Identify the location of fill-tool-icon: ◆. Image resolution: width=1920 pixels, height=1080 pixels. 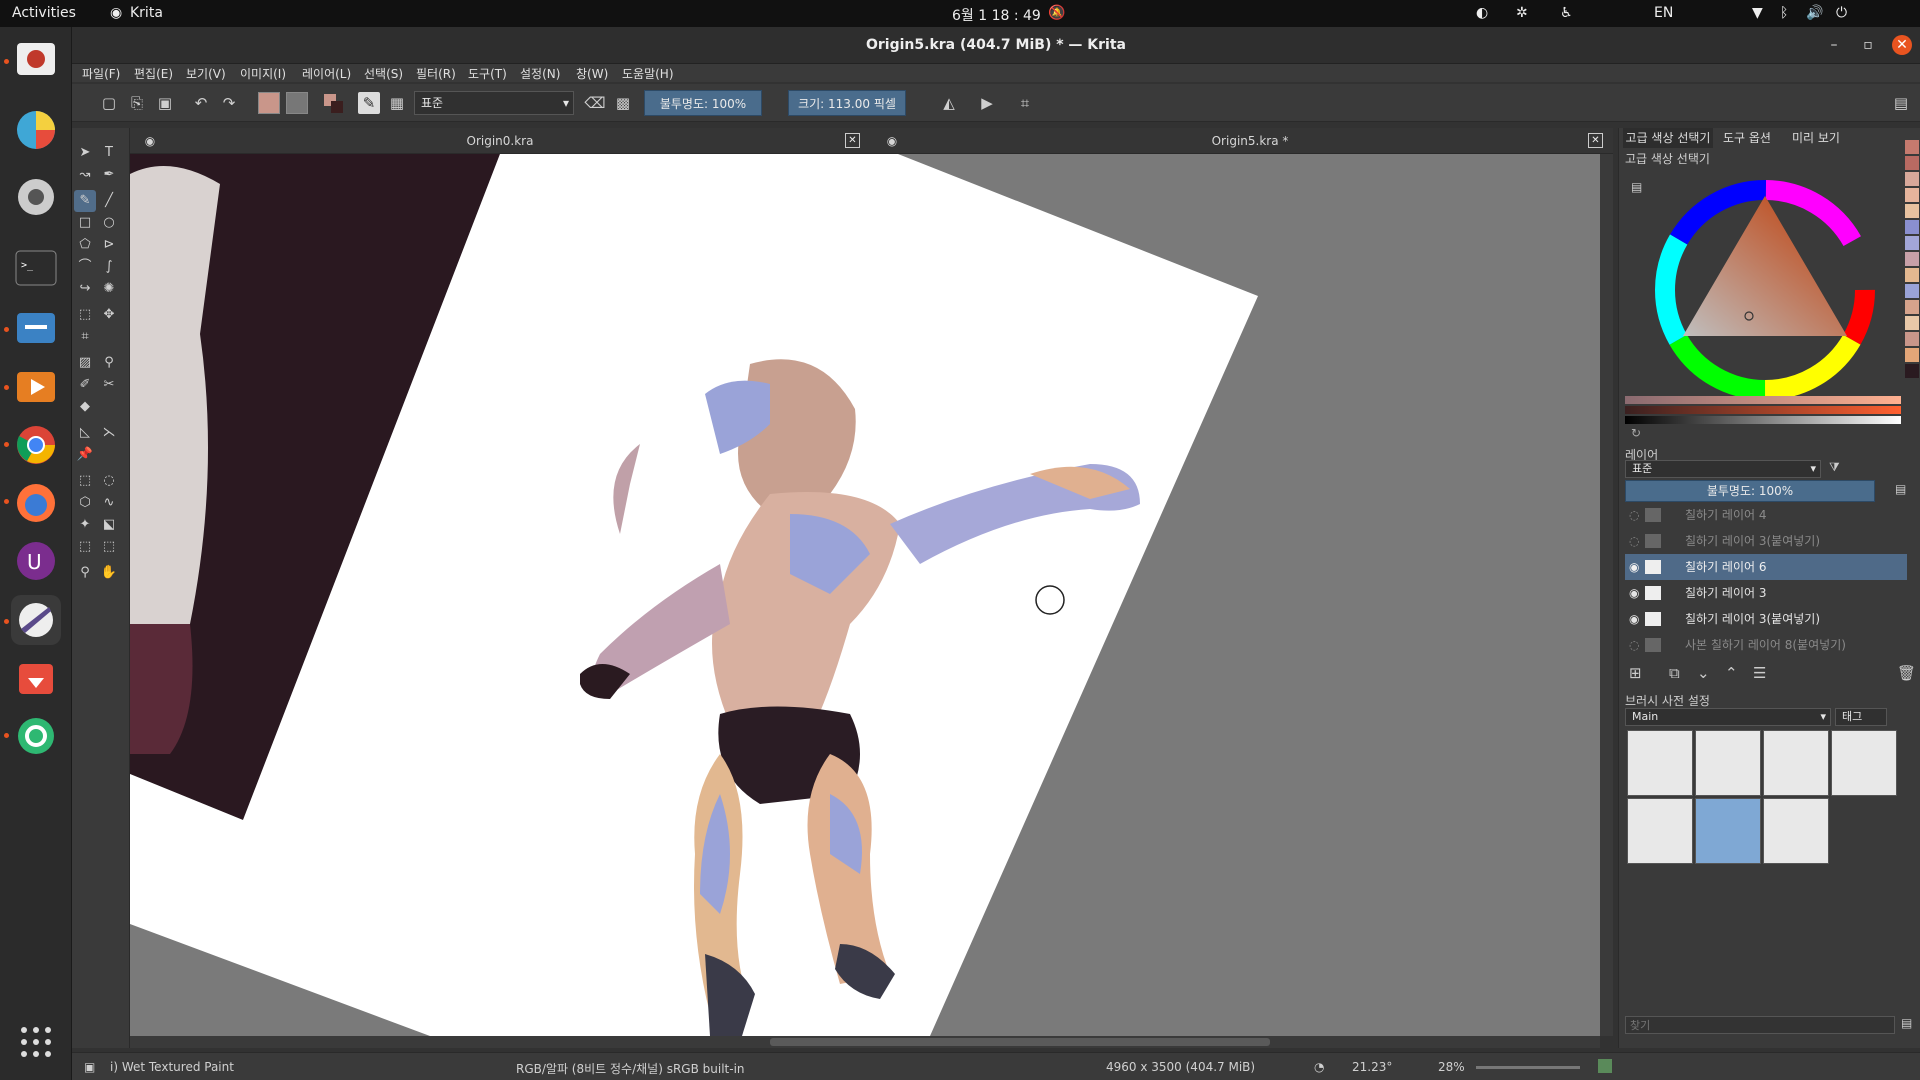
(85, 407).